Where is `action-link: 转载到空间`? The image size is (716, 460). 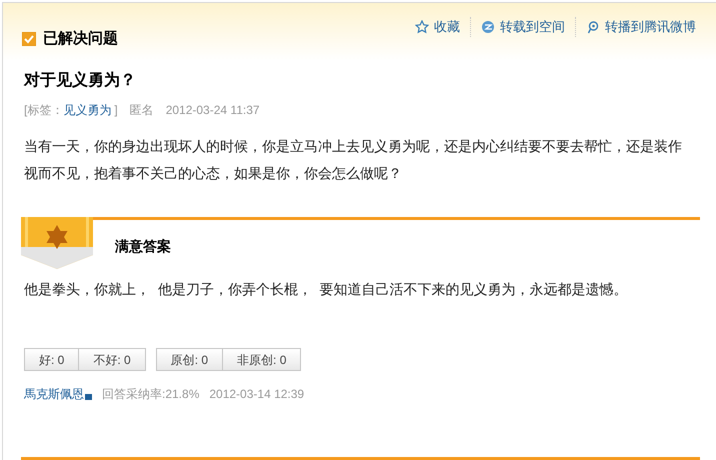
action-link: 转载到空间 is located at coordinates (523, 26).